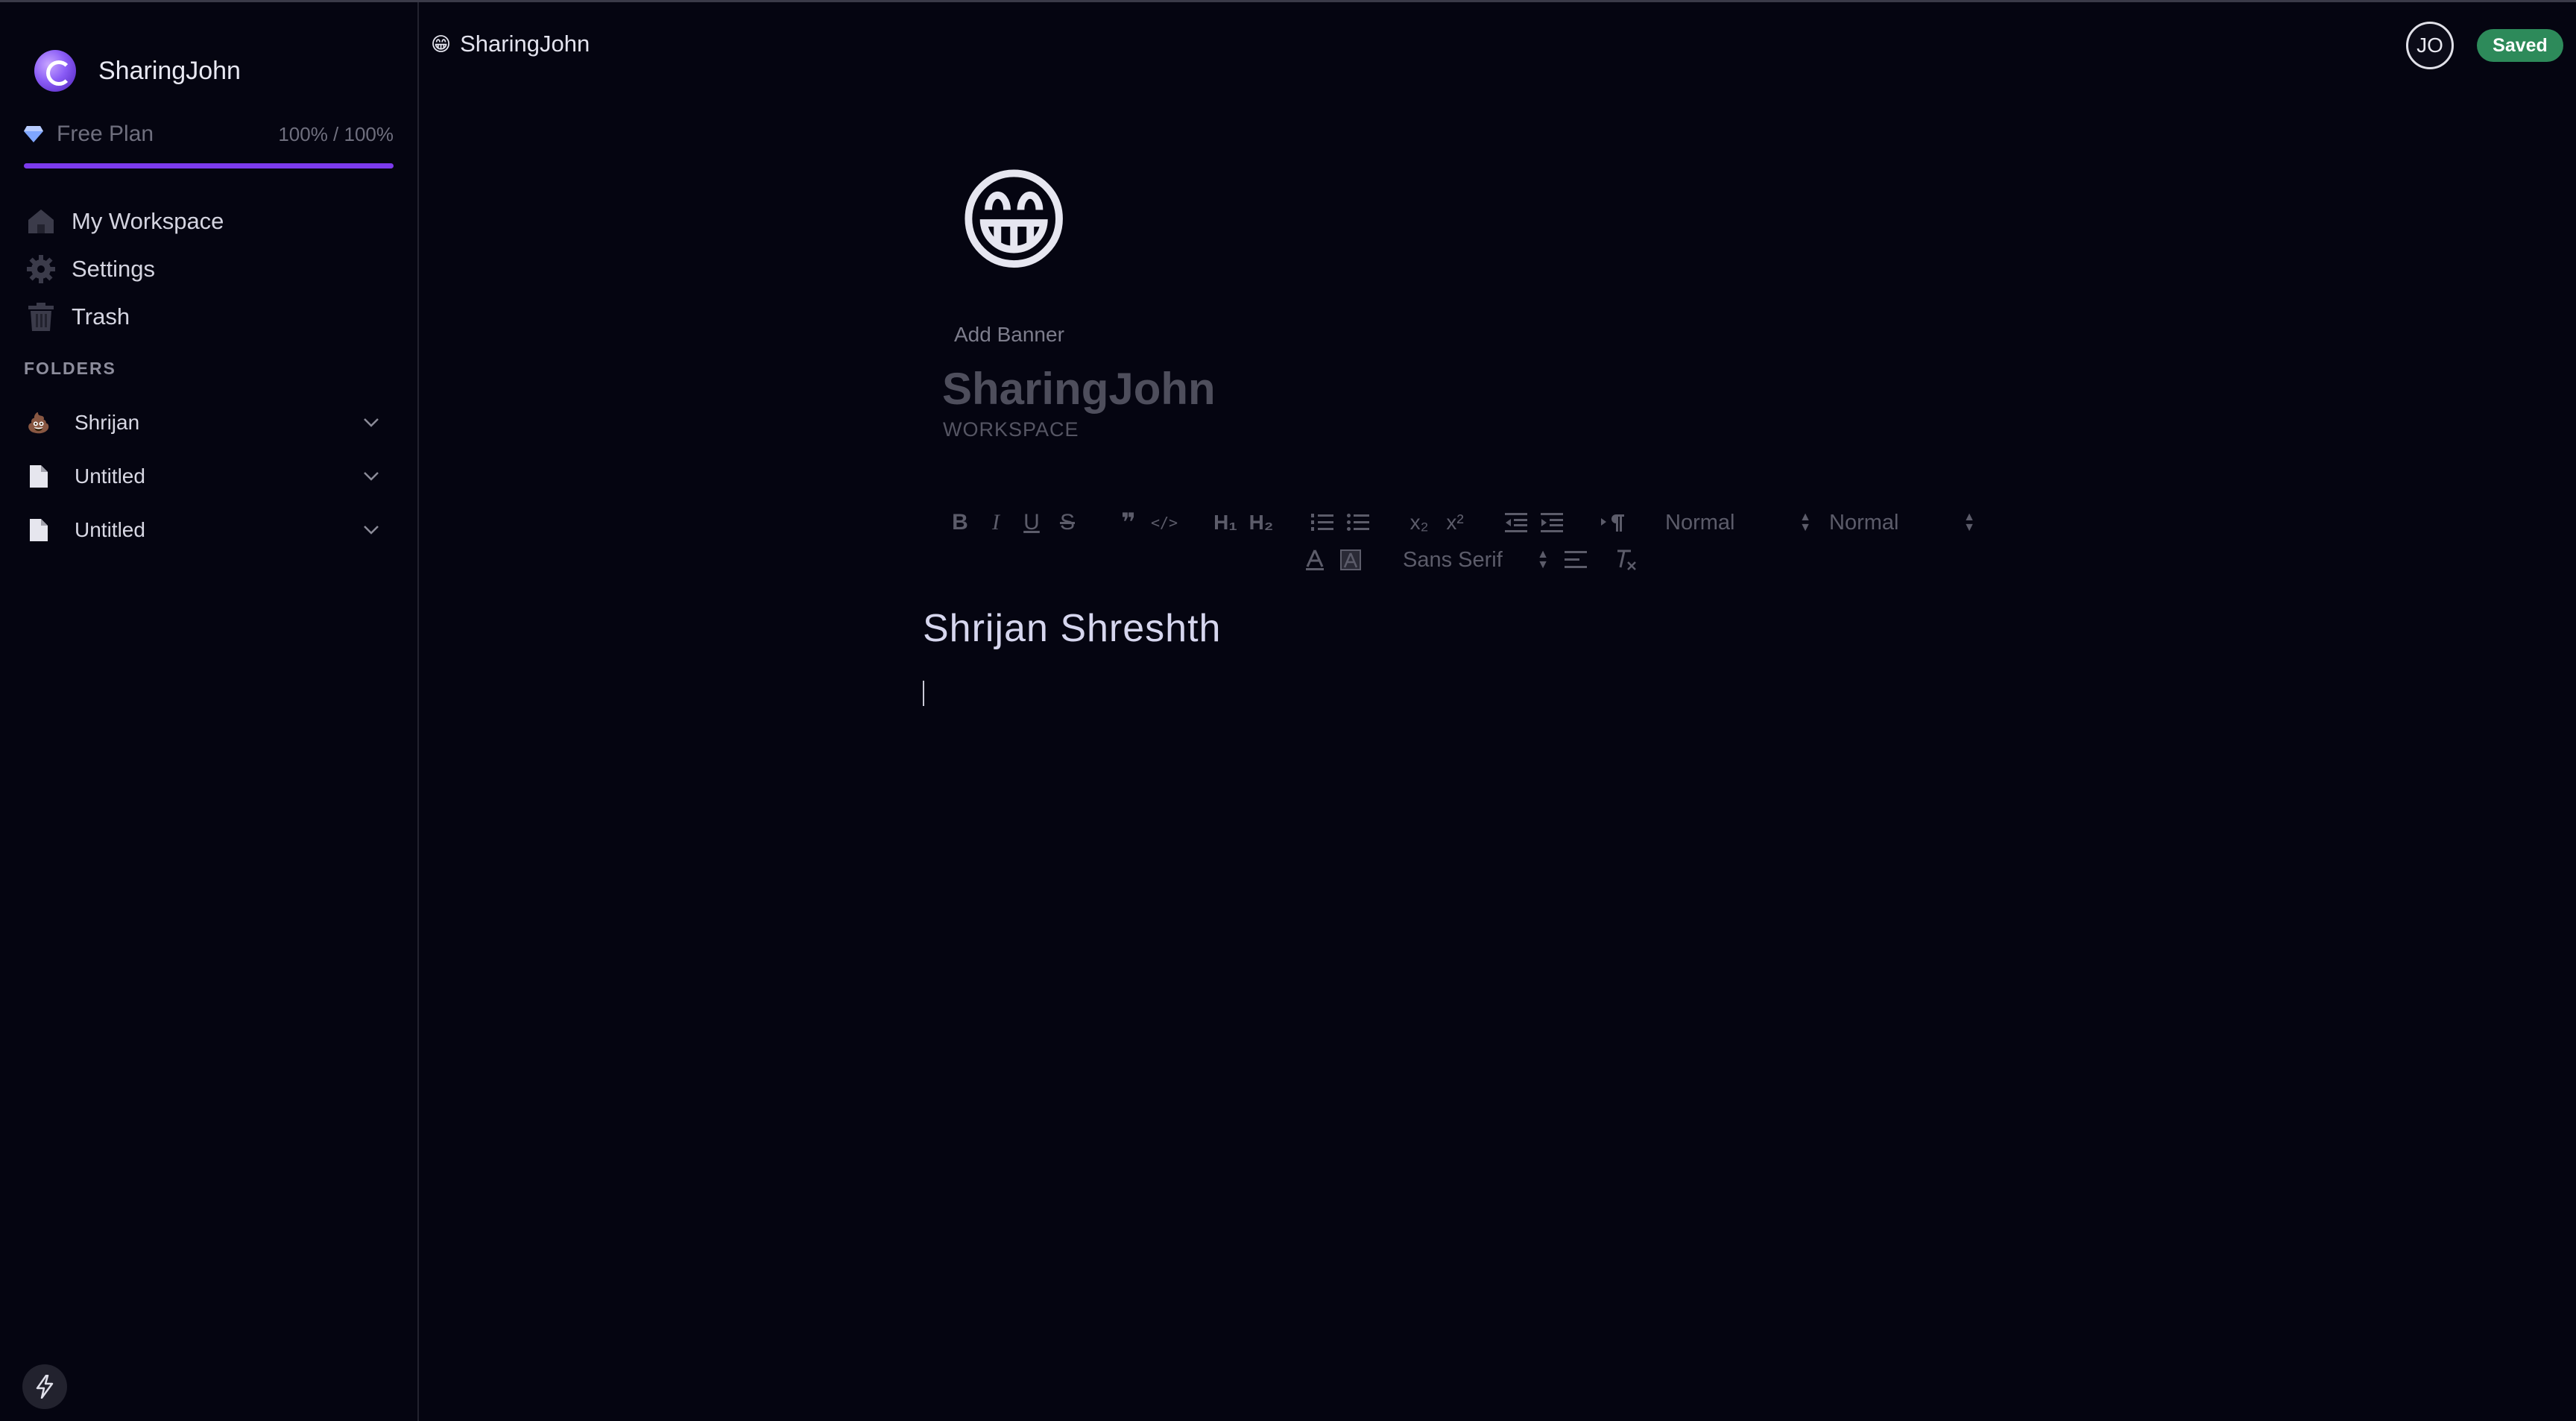 The width and height of the screenshot is (2576, 1421). I want to click on trash-icon, so click(41, 317).